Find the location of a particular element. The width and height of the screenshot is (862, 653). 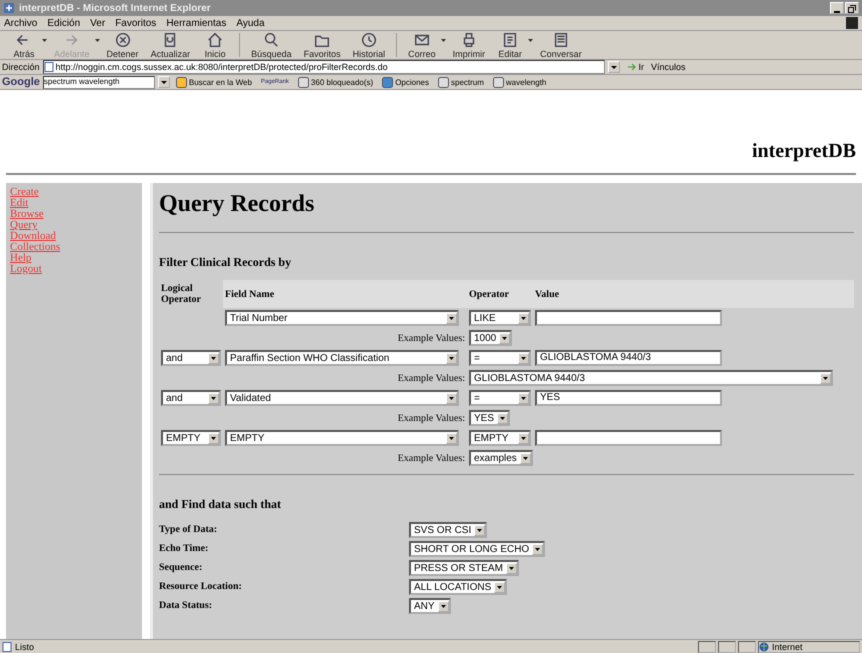

field-name-dropdown: Paraffin Section WHO Classification is located at coordinates (342, 358).